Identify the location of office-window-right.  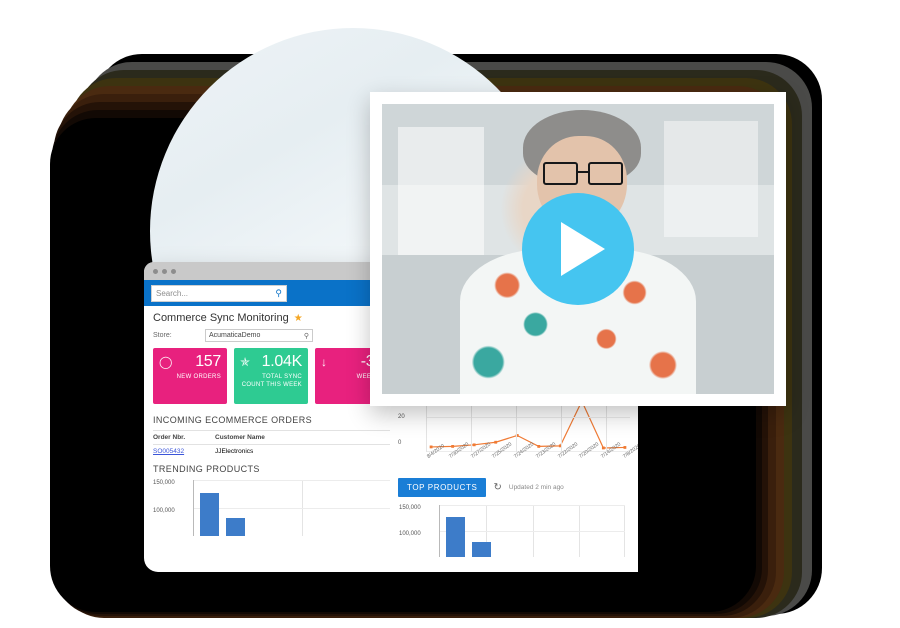
(711, 179).